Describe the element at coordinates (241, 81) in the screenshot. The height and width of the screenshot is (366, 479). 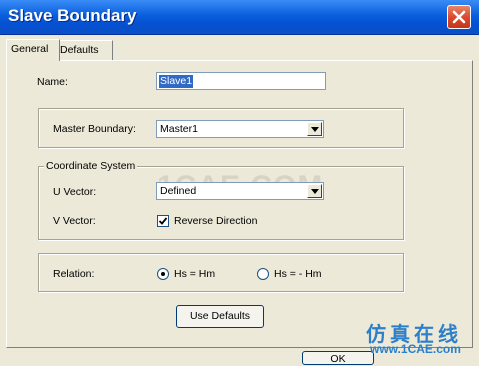
I see `name-field: Slave1` at that location.